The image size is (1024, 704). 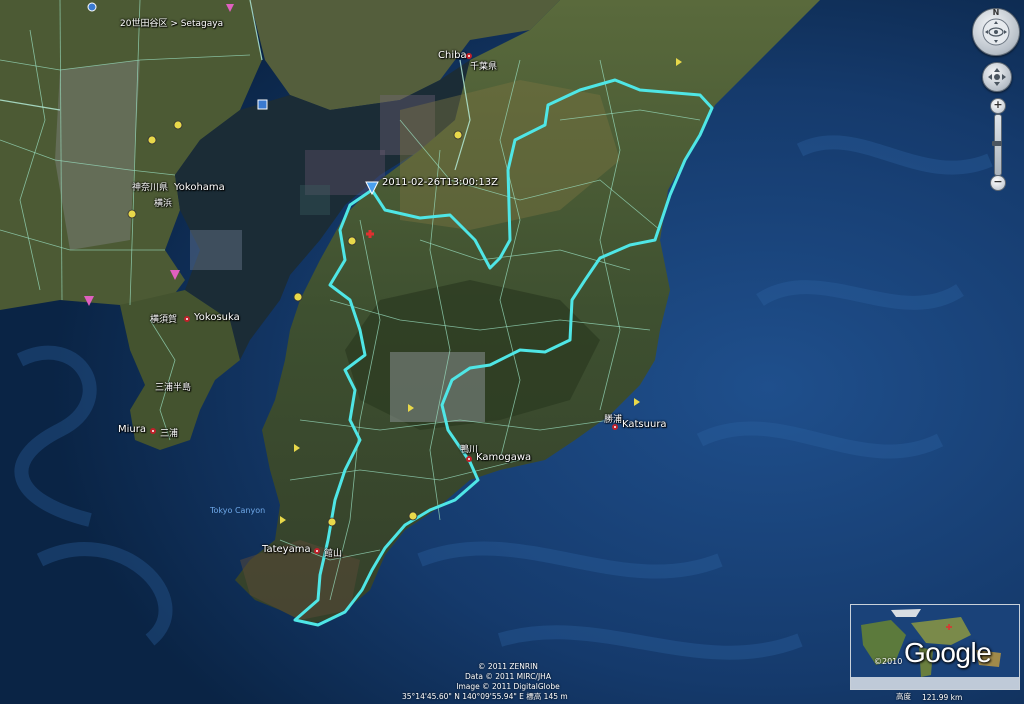 What do you see at coordinates (469, 459) in the screenshot?
I see `city-marker-kamogawa` at bounding box center [469, 459].